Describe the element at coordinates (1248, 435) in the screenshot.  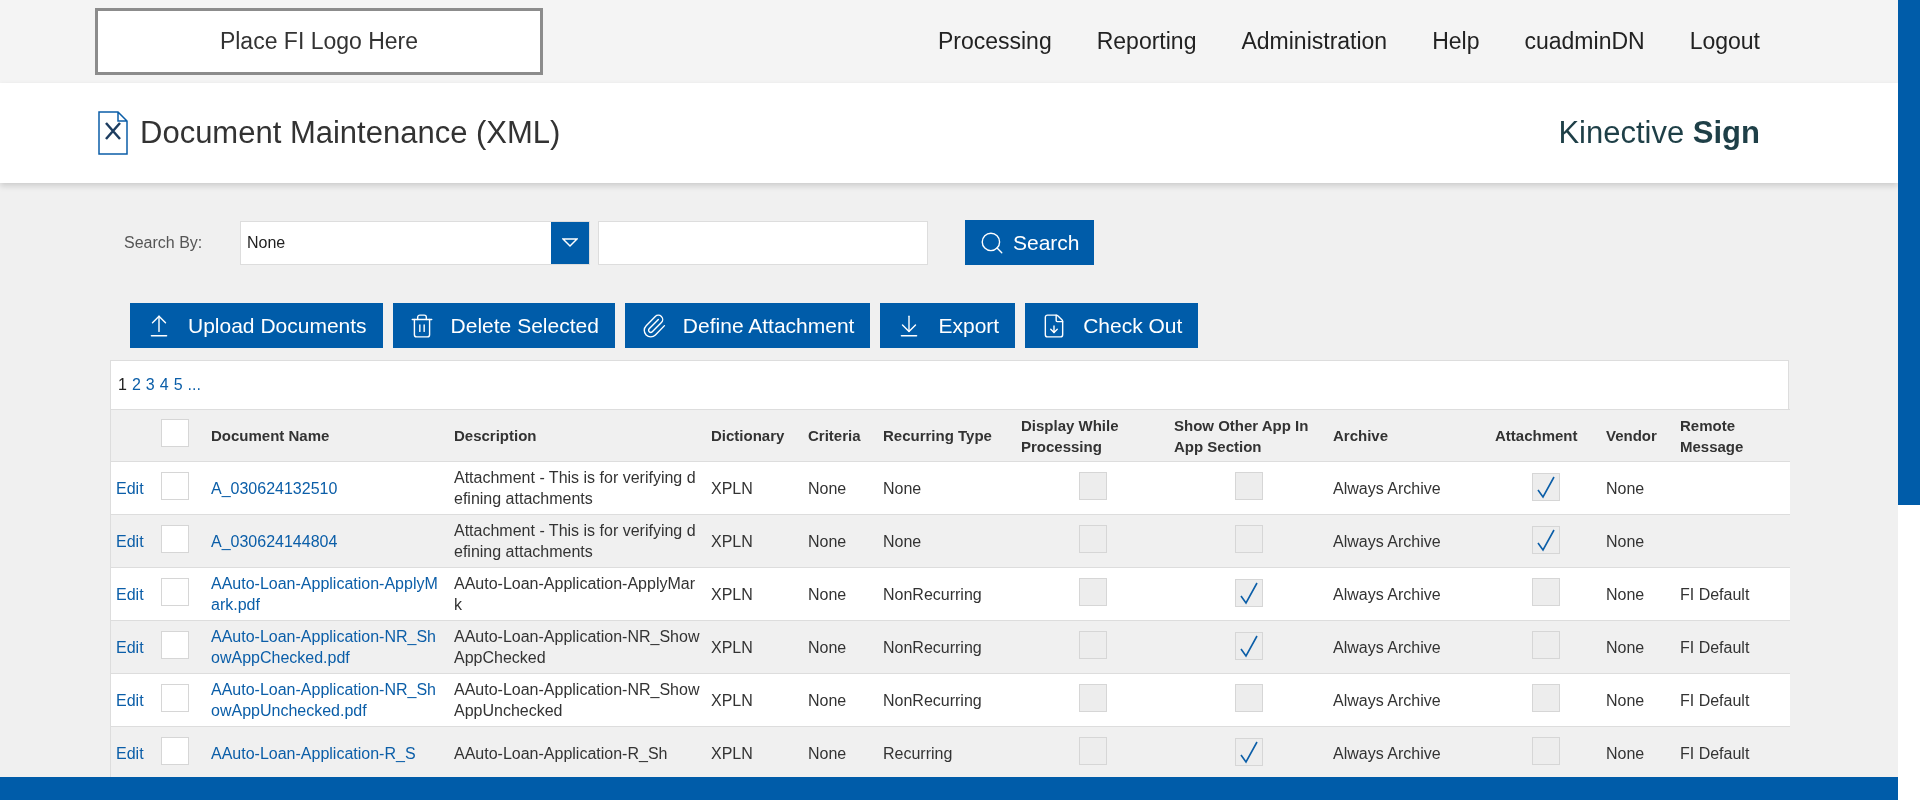
I see `column-header: Show Other App In App Section` at that location.